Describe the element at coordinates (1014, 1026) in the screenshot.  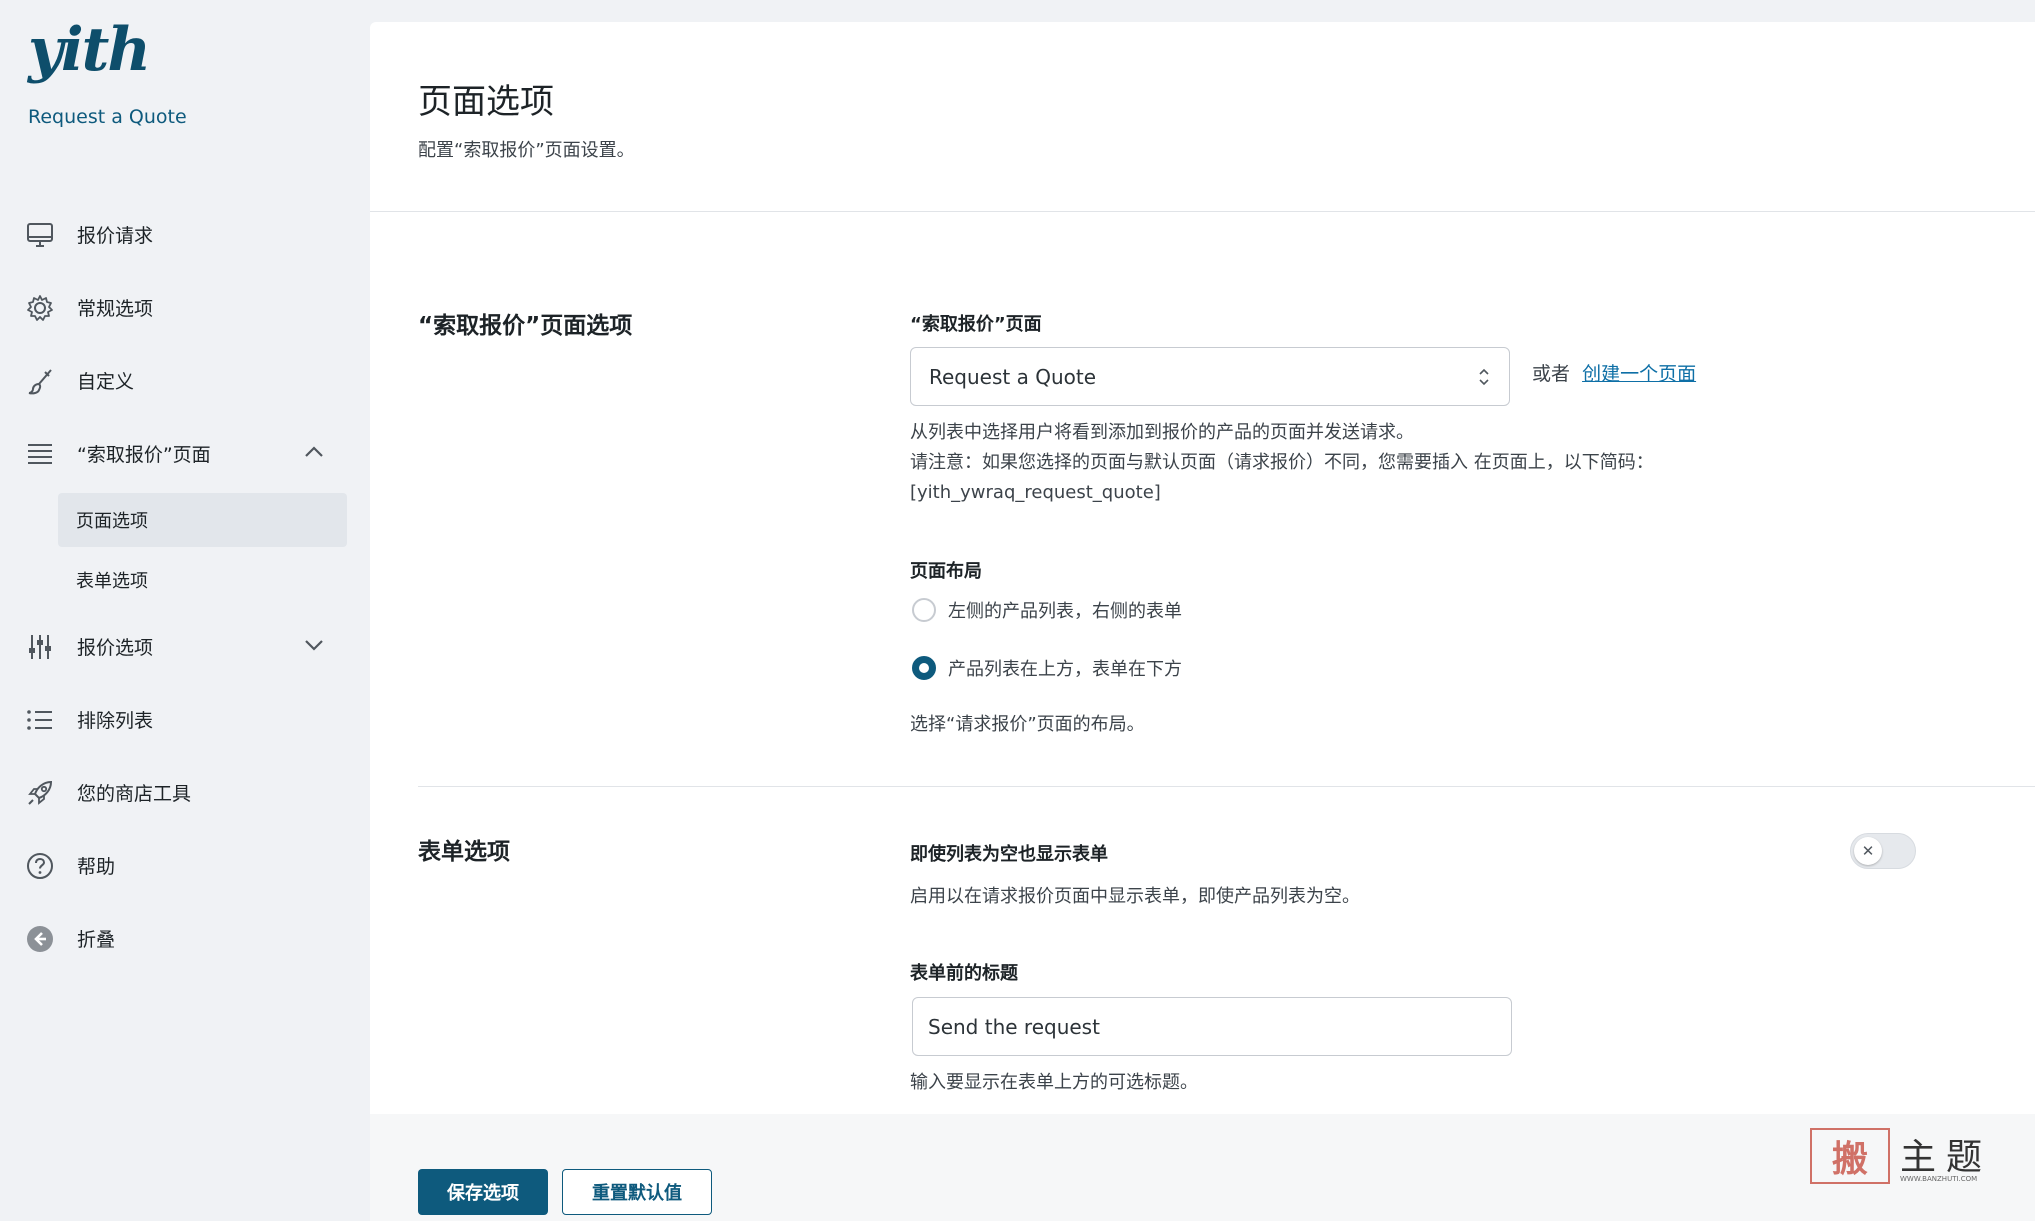
I see `form-title-value: Send the request` at that location.